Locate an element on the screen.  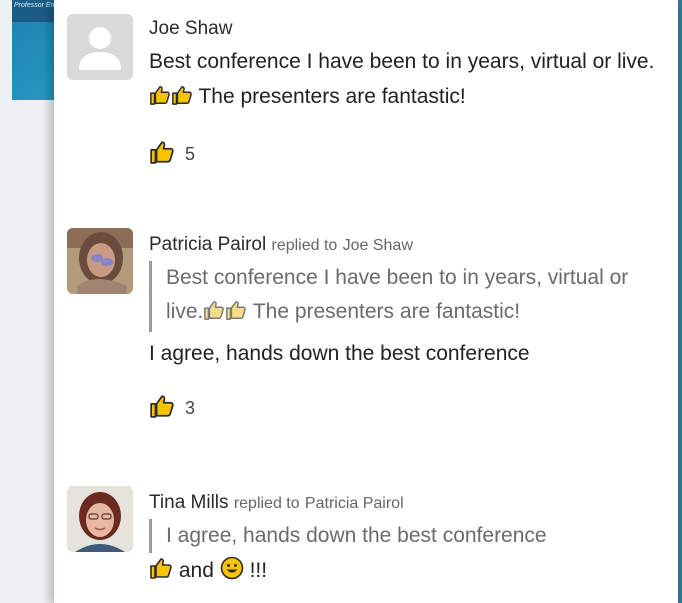
comment-header: Joe Shaw is located at coordinates (403, 29).